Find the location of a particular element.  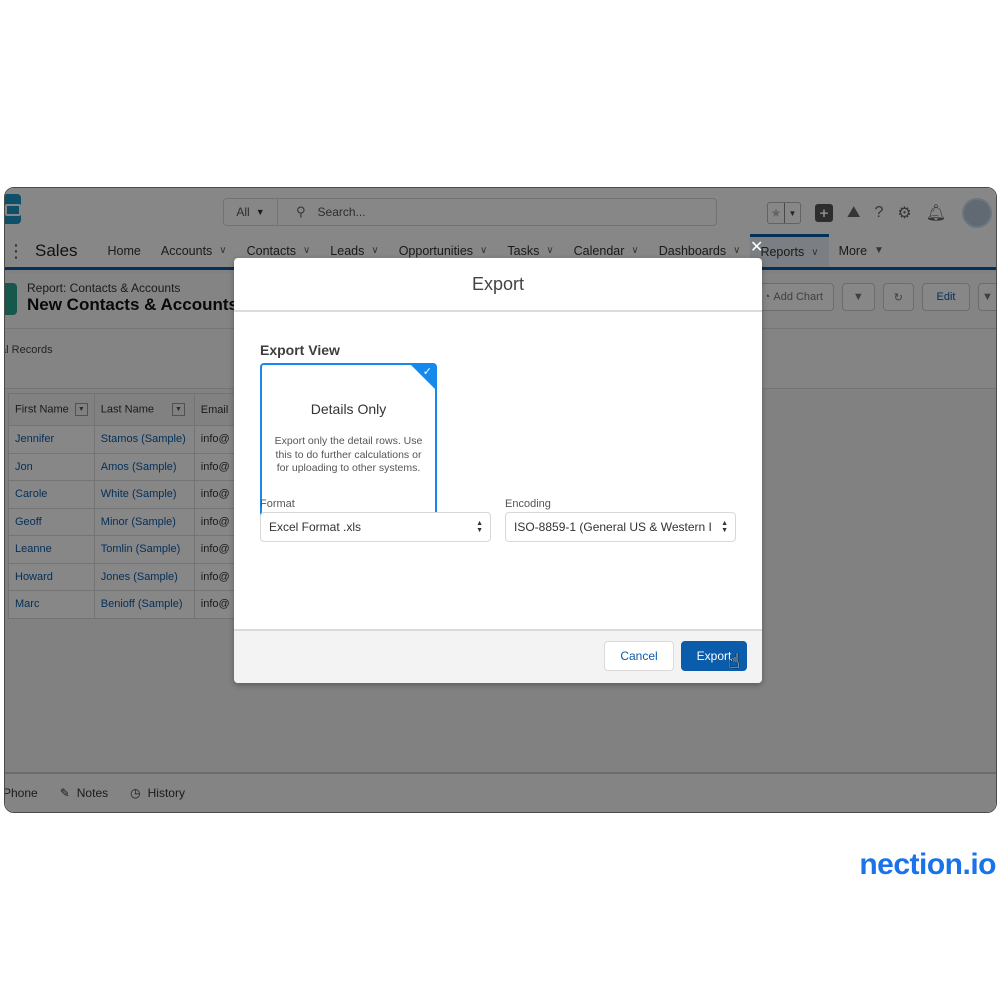

format-value: Excel Format .xls is located at coordinates (315, 527).